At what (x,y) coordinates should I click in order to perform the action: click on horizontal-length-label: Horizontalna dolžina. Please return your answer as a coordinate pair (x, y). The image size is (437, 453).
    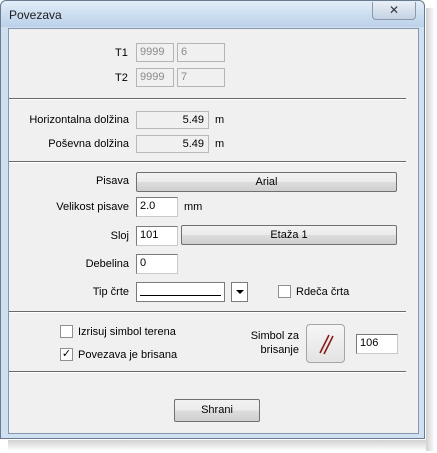
    Looking at the image, I should click on (79, 120).